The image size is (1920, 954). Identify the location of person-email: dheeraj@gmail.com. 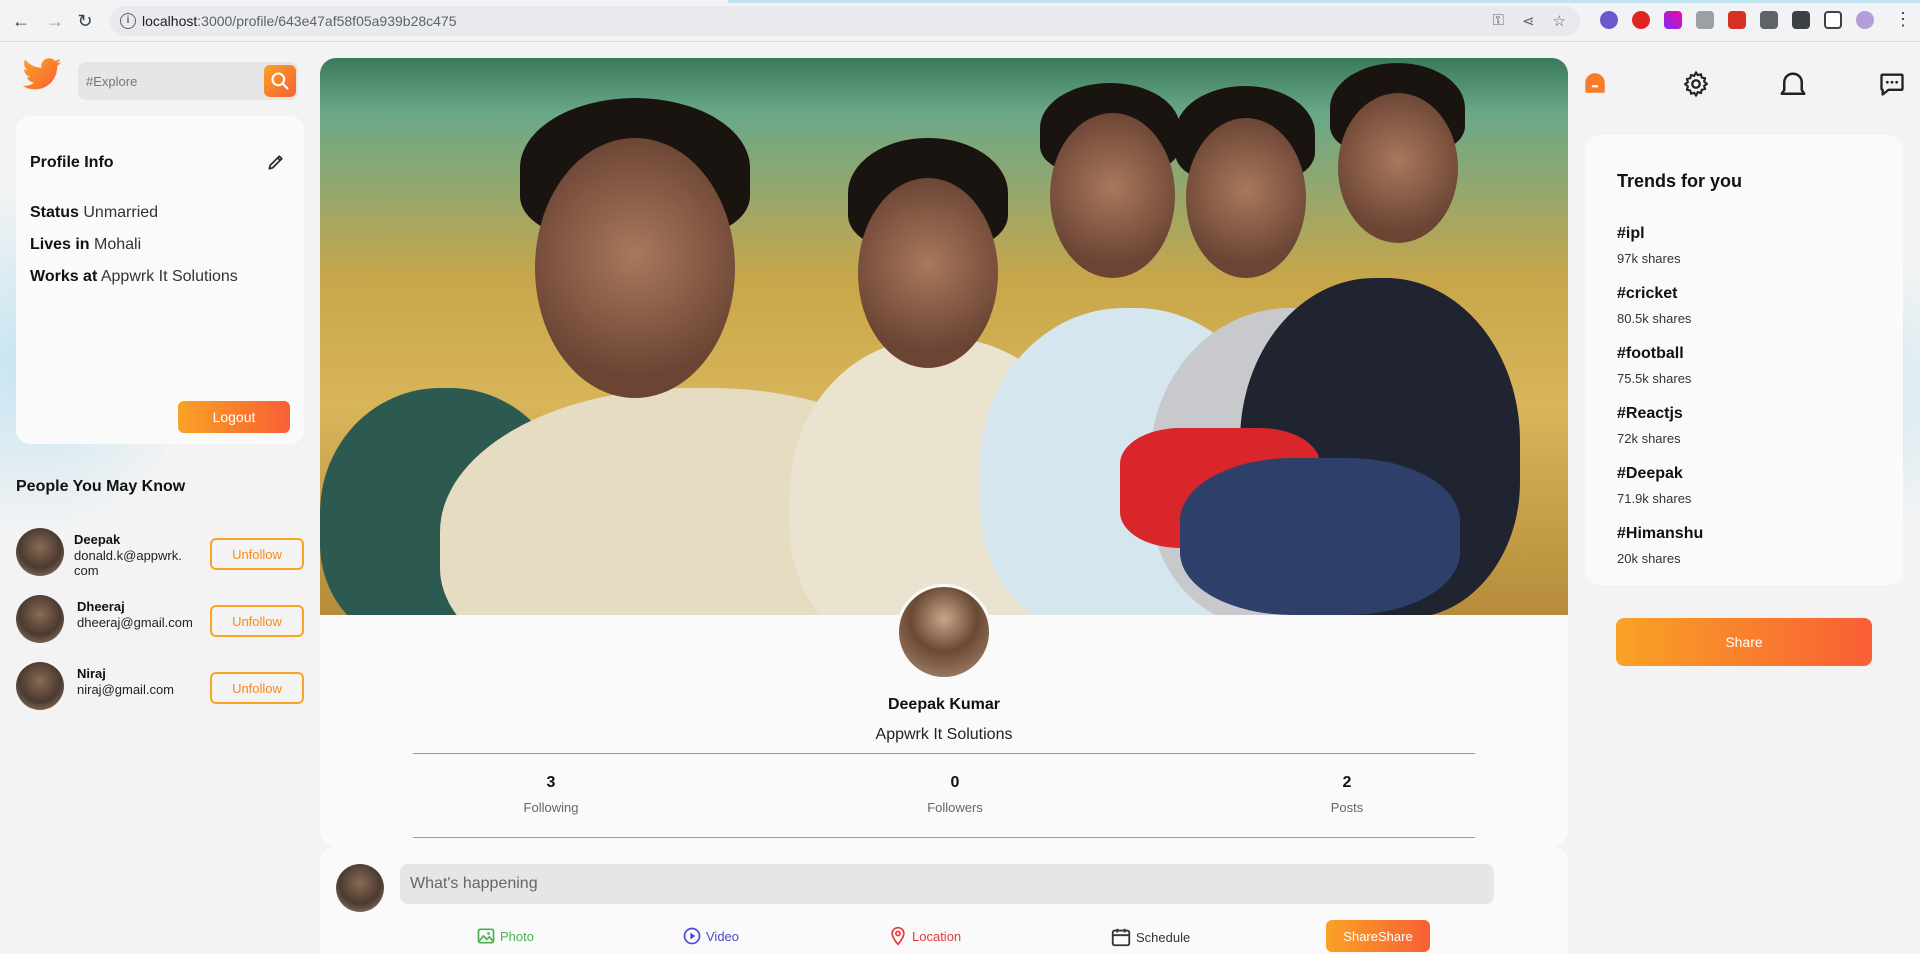
(135, 622).